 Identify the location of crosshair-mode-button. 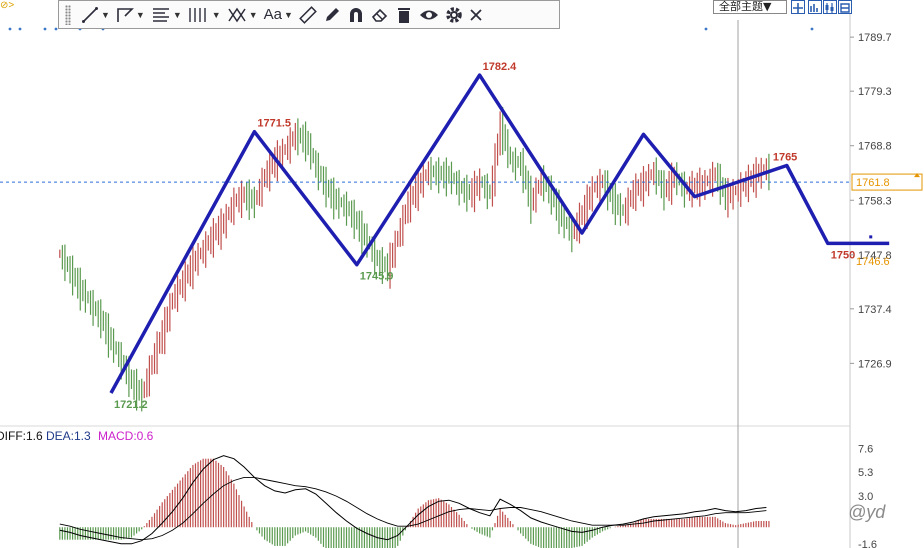
(798, 7).